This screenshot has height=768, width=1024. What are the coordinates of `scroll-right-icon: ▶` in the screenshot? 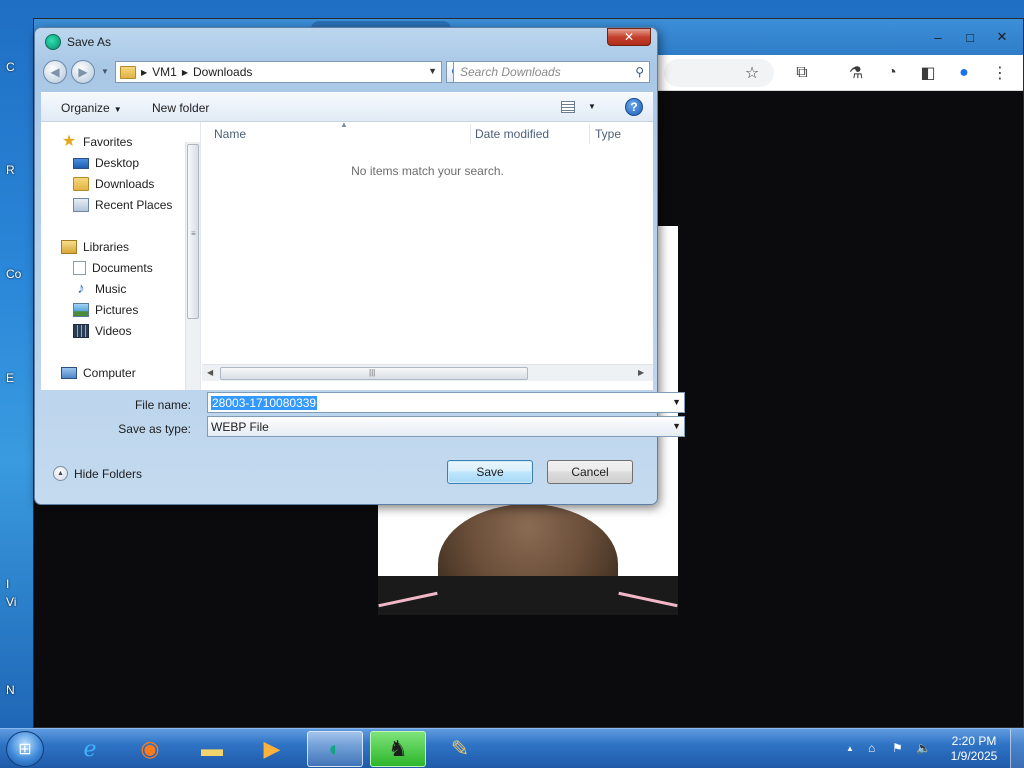 It's located at (641, 372).